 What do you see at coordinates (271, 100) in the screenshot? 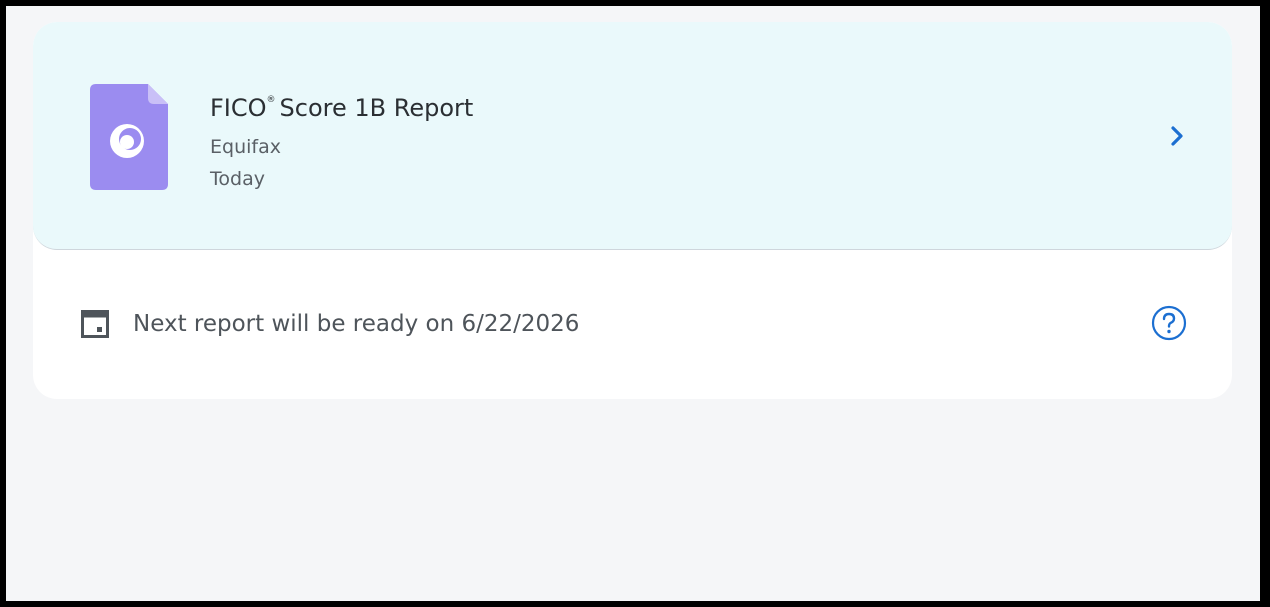
I see `registered-mark: ®` at bounding box center [271, 100].